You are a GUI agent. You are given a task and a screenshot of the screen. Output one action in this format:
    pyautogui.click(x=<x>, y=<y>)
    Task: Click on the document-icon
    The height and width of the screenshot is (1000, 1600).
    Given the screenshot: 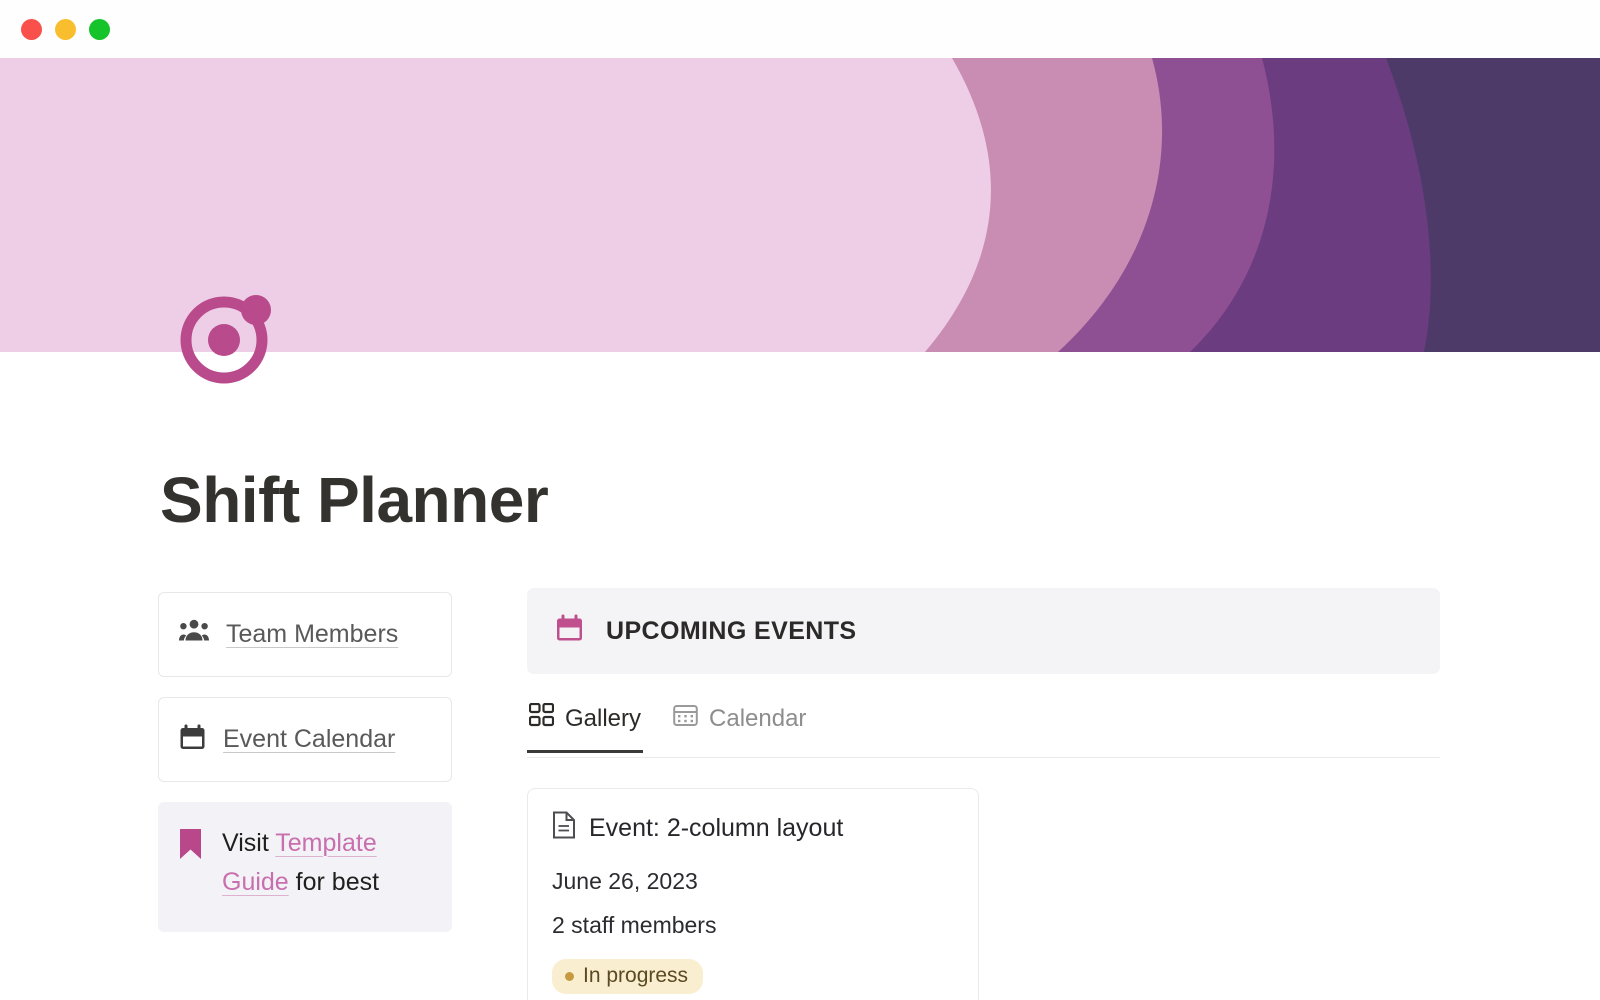 What is the action you would take?
    pyautogui.click(x=564, y=828)
    